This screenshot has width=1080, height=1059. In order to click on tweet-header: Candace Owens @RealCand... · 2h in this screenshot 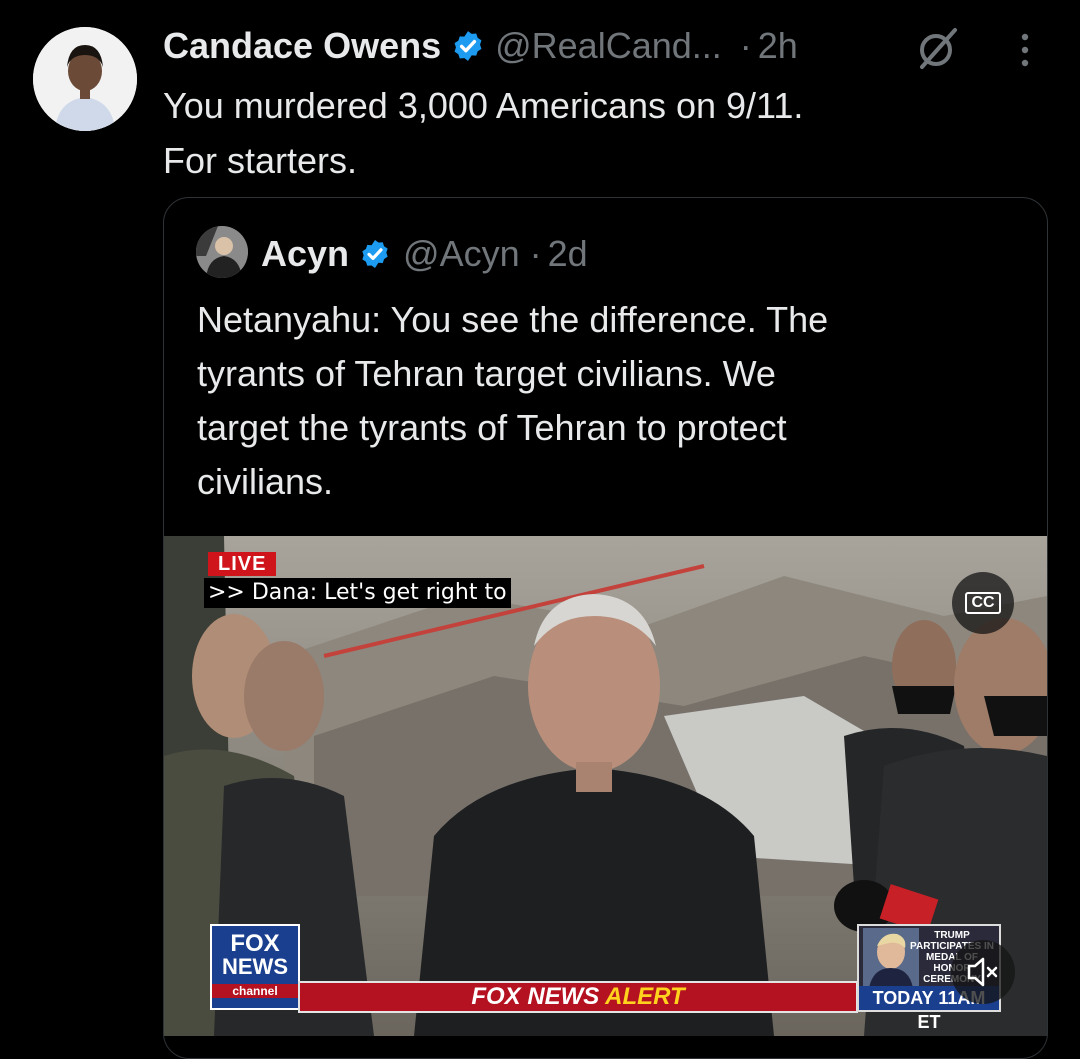, I will do `click(480, 46)`.